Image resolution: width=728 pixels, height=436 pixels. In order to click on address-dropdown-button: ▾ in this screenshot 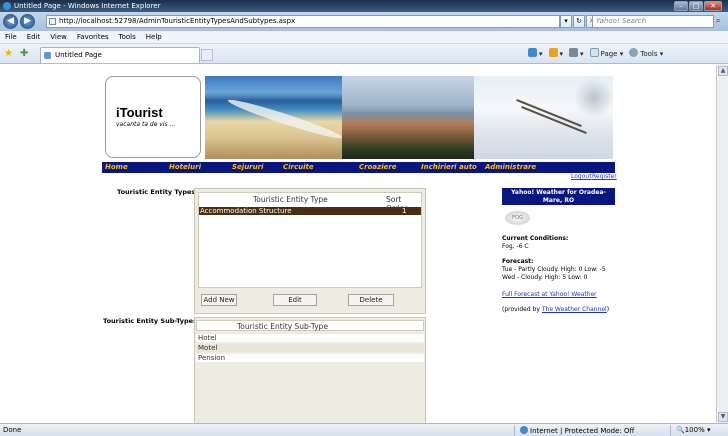, I will do `click(566, 21)`.